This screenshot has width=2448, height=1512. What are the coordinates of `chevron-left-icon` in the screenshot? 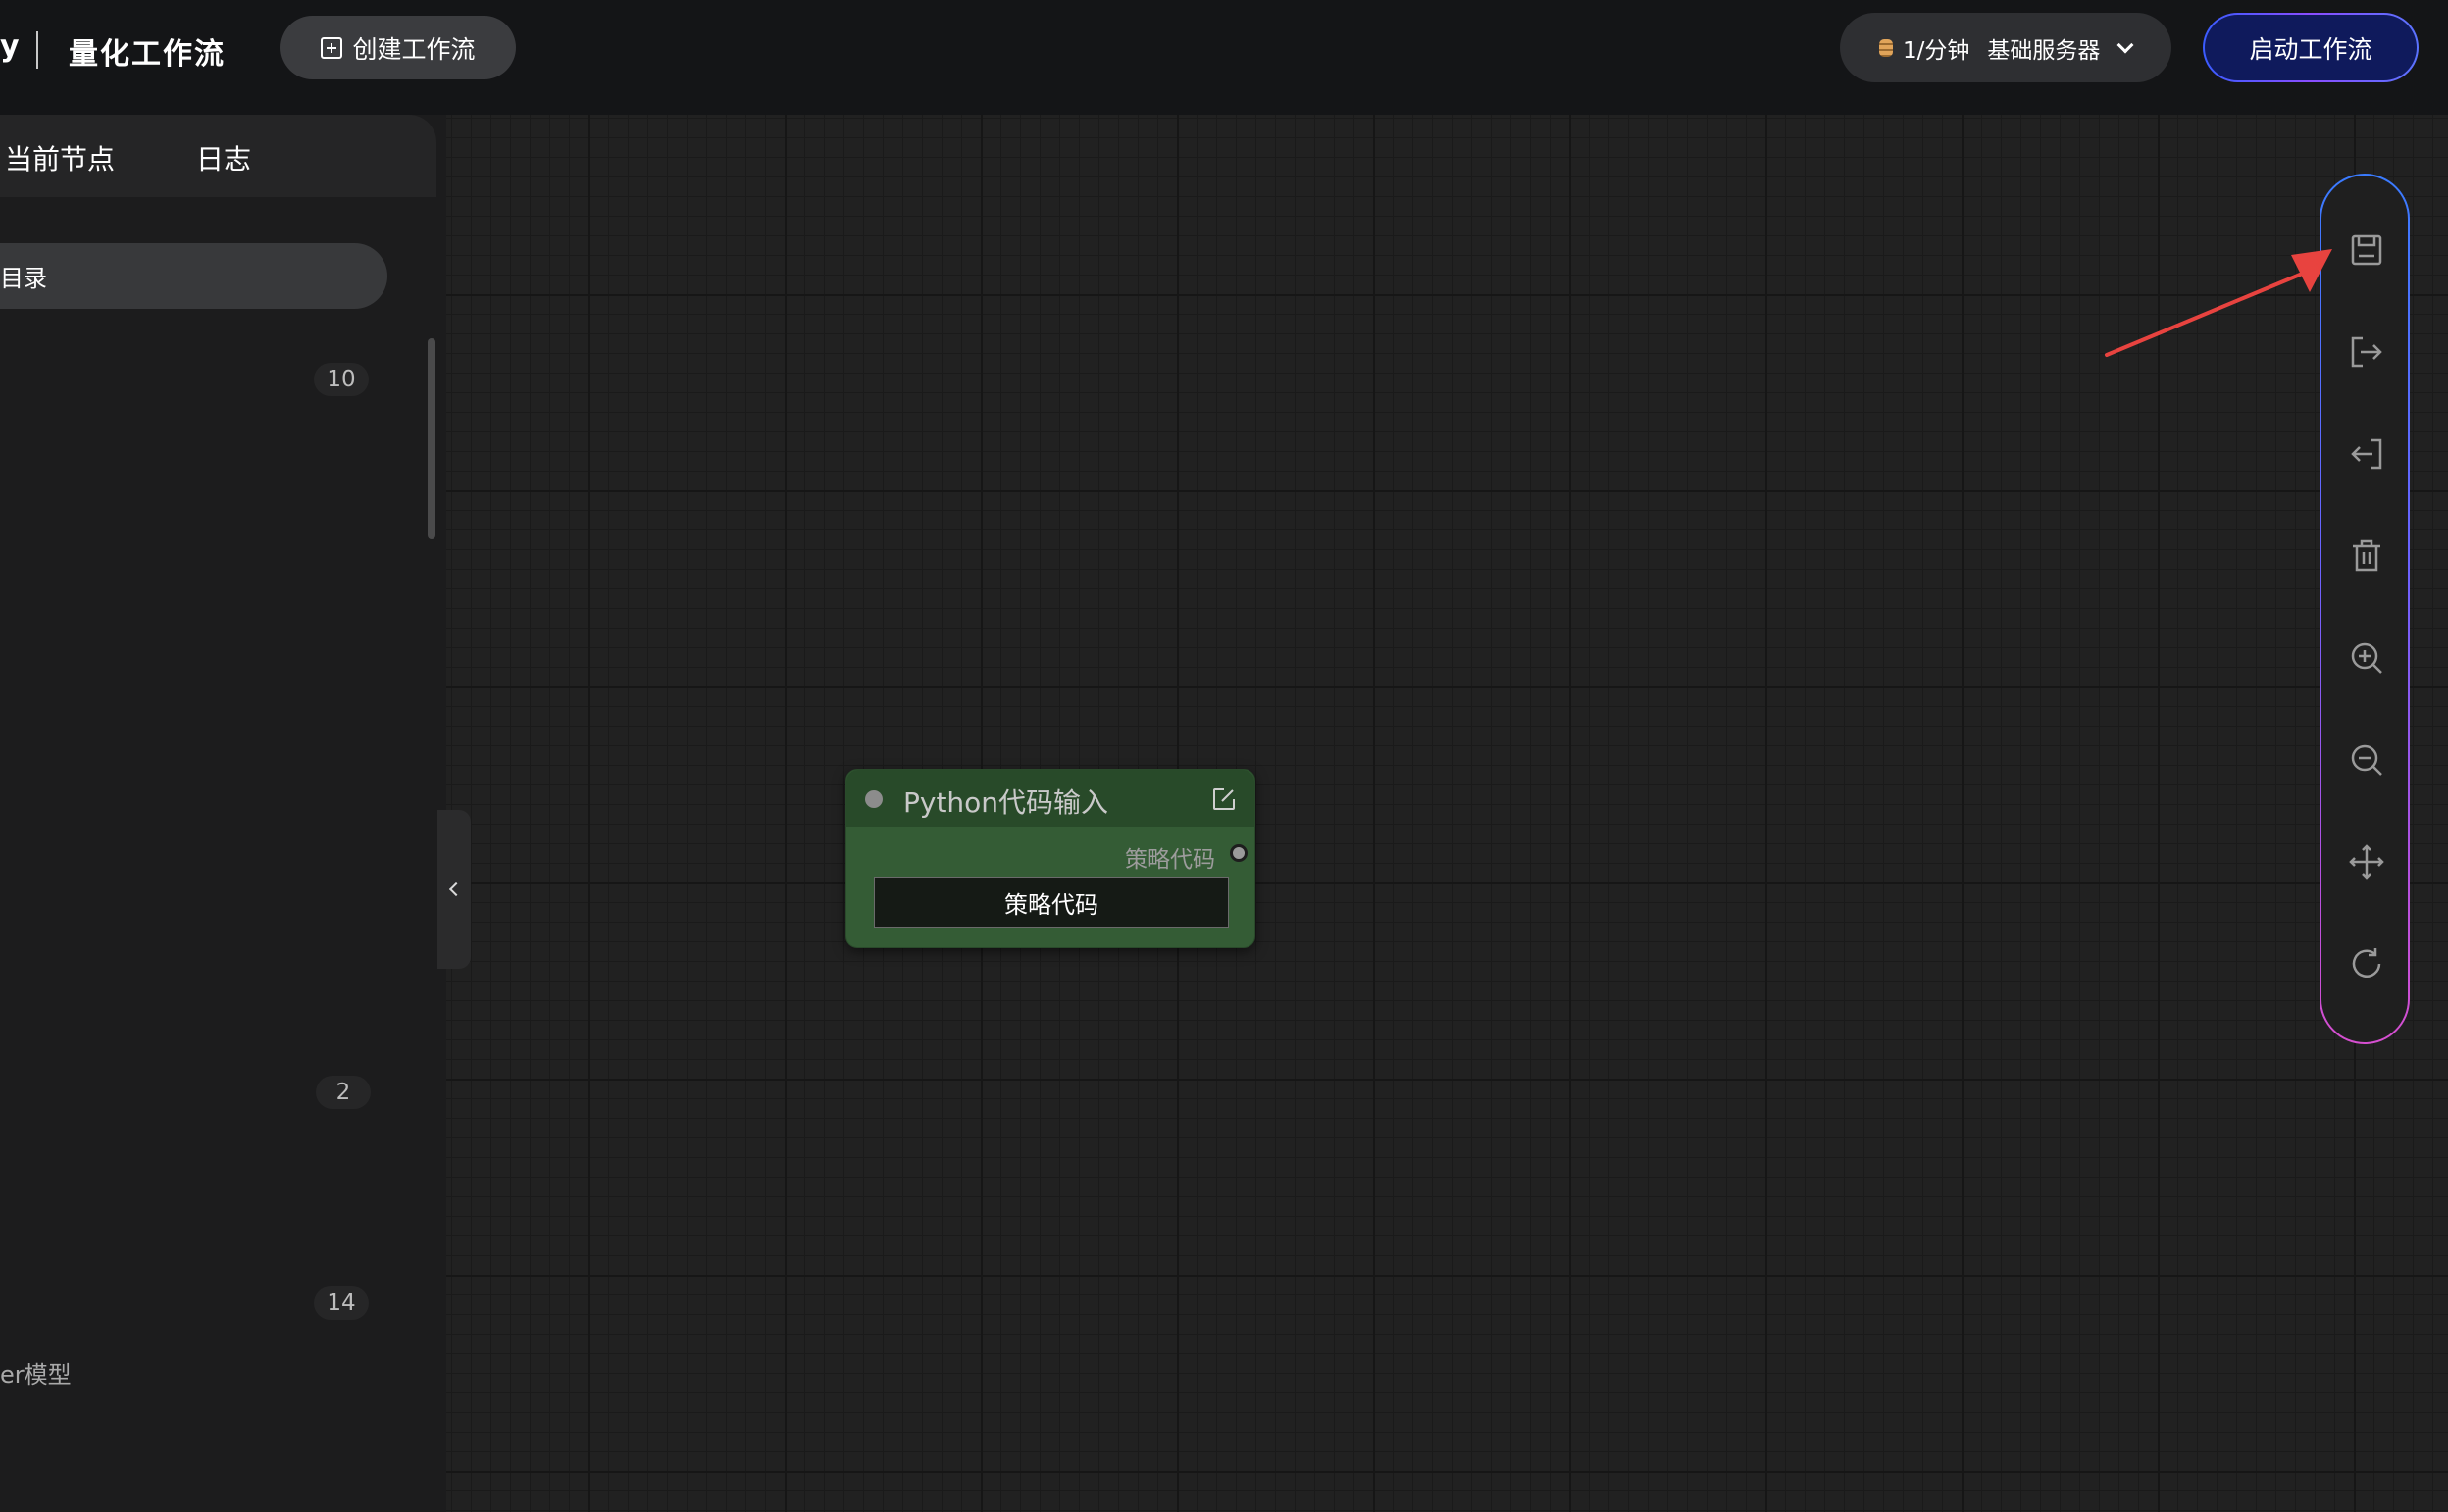 It's located at (456, 889).